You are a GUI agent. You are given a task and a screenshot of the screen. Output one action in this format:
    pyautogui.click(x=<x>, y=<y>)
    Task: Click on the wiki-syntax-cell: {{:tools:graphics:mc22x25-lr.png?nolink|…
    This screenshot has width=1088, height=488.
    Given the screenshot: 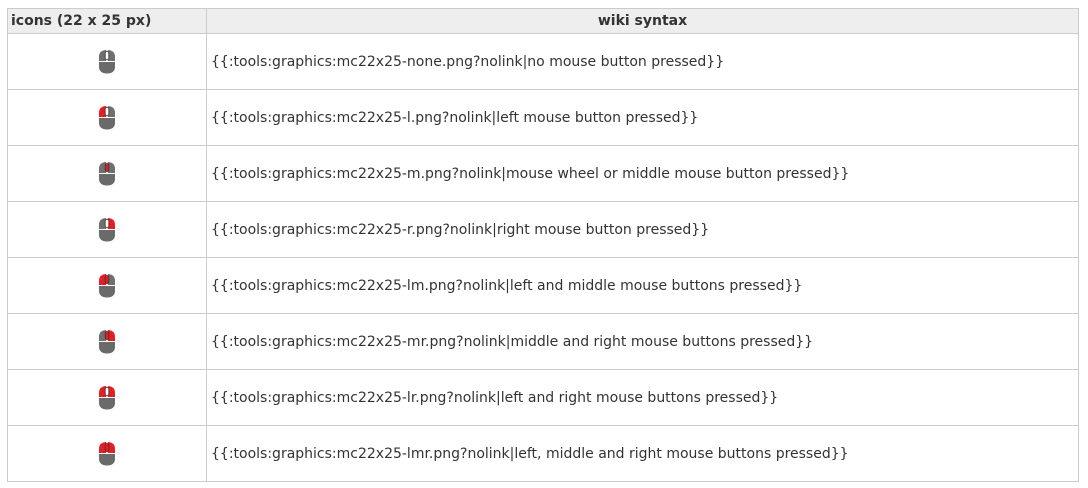 What is the action you would take?
    pyautogui.click(x=642, y=397)
    